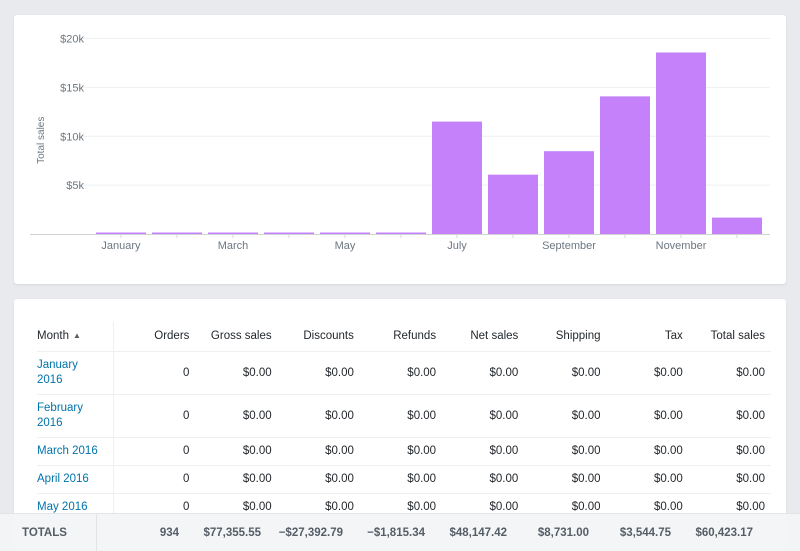 This screenshot has height=551, width=800. What do you see at coordinates (59, 532) in the screenshot?
I see `totals-label: TOTALS` at bounding box center [59, 532].